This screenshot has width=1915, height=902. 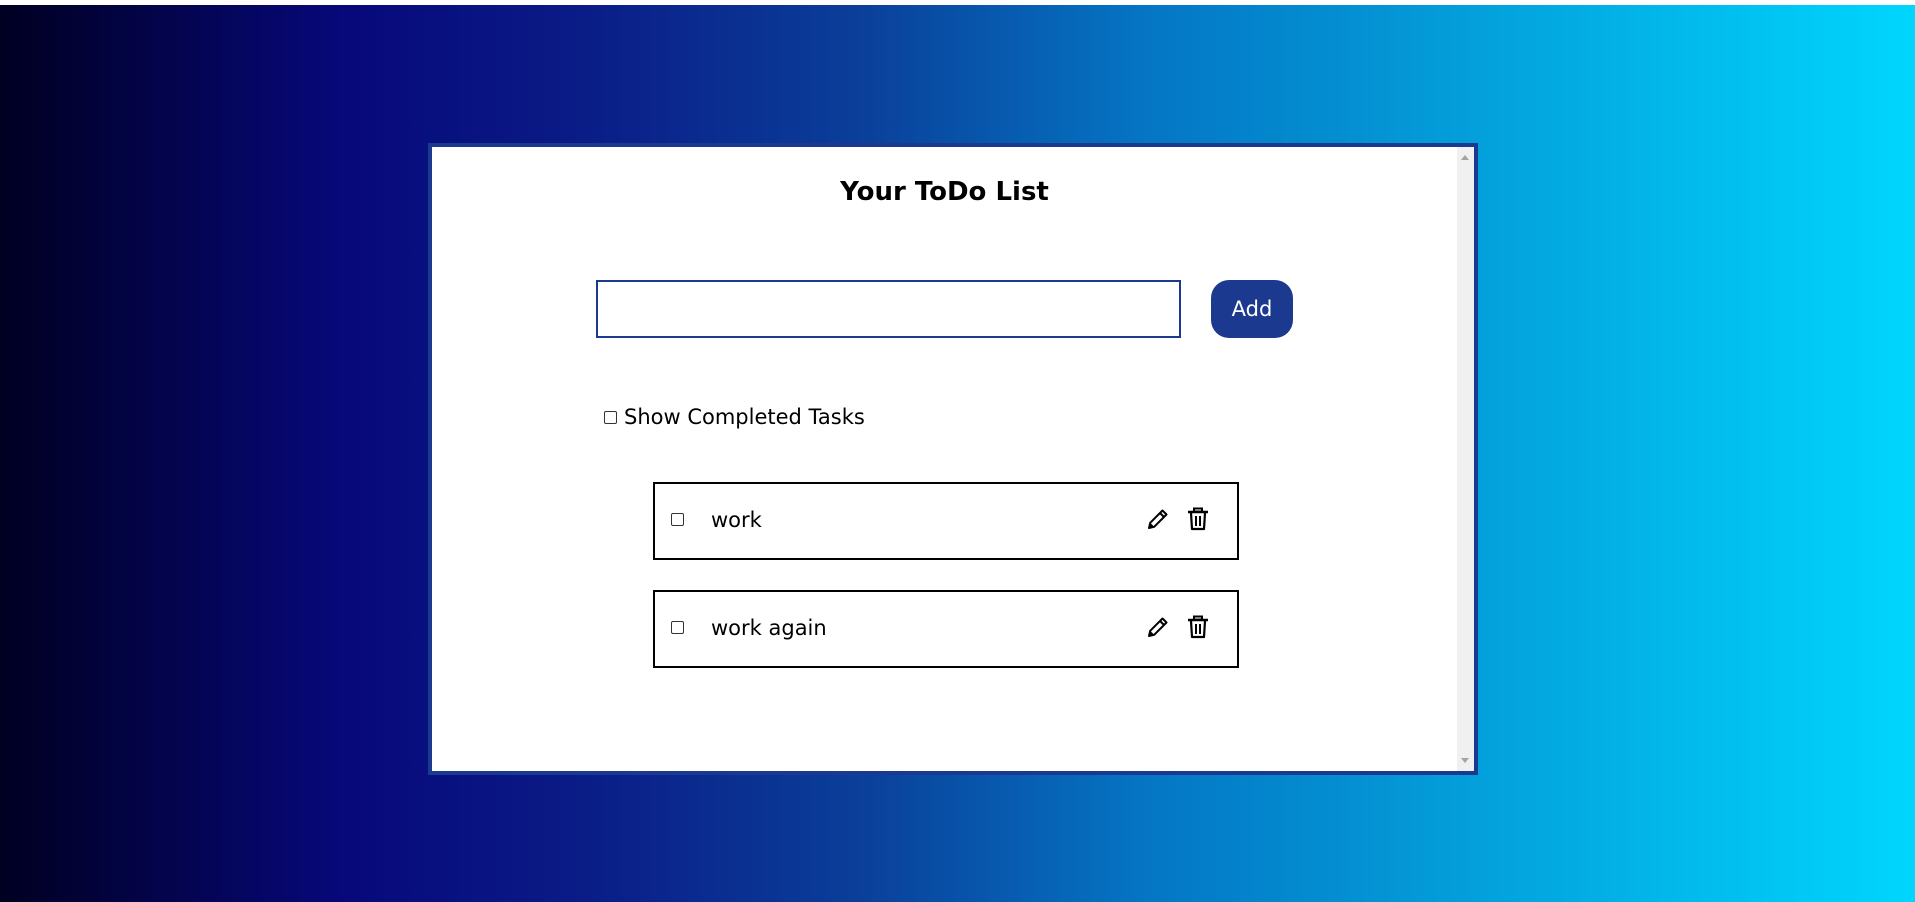 I want to click on todo-item: work again, so click(x=946, y=629).